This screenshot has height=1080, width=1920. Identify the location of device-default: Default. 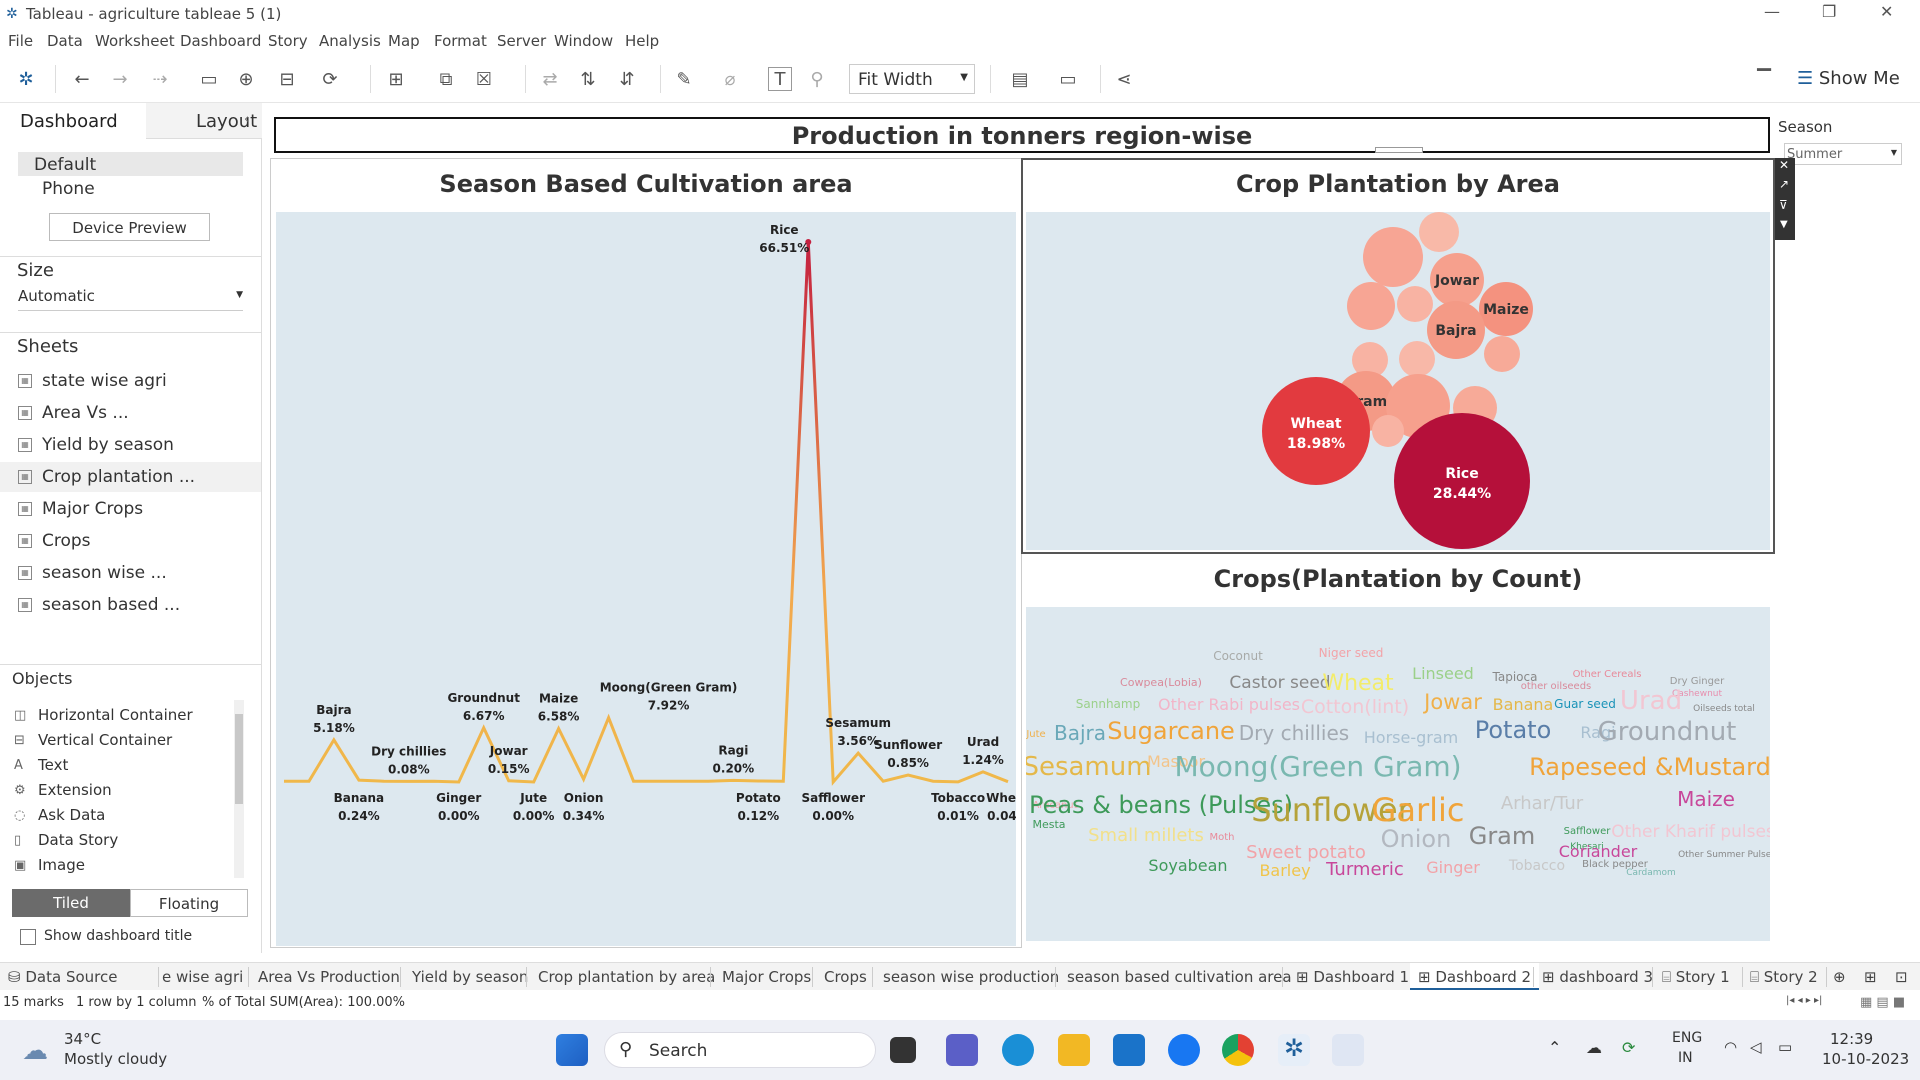
(130, 164).